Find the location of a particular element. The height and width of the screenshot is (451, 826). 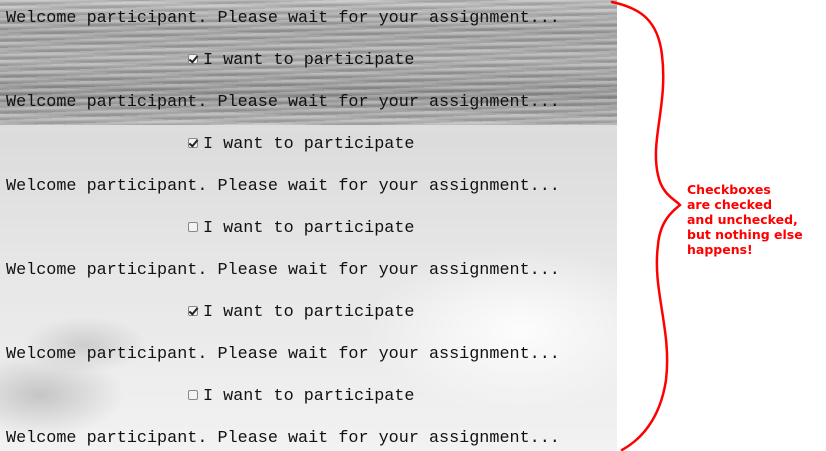

annotation-line: are checked is located at coordinates (730, 204).